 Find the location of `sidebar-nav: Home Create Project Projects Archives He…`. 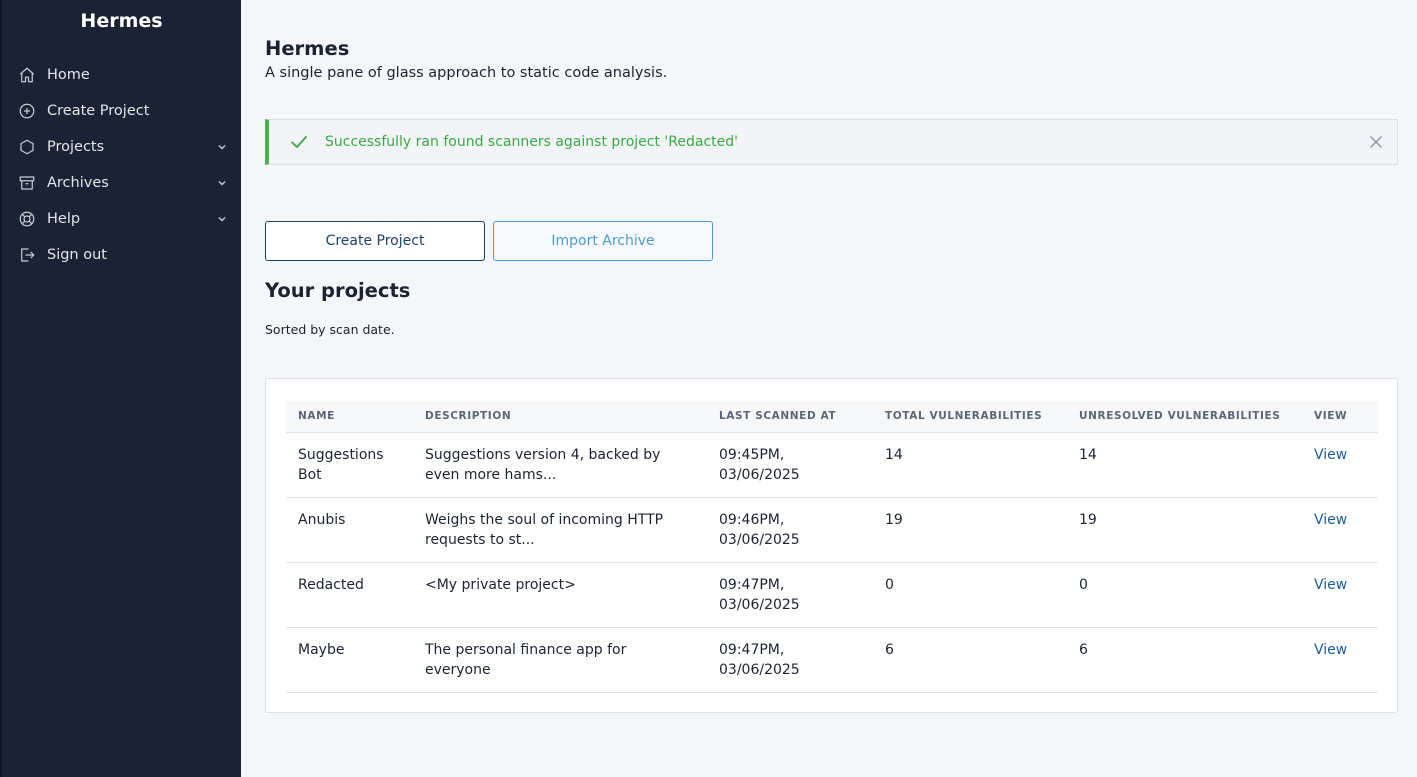

sidebar-nav: Home Create Project Projects Archives He… is located at coordinates (121, 165).